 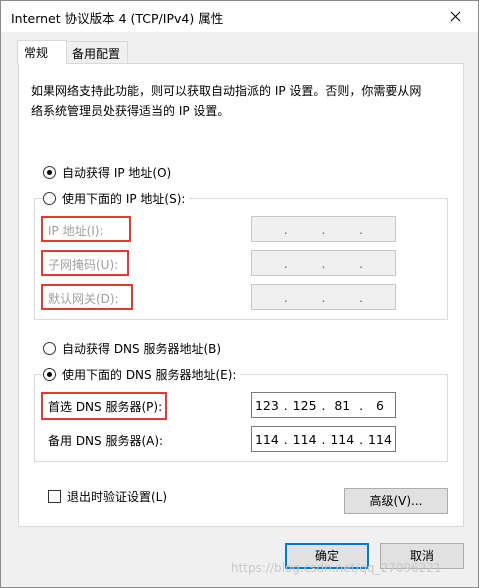 I want to click on validate-on-exit-label: 退出时验证设置(L), so click(x=117, y=497).